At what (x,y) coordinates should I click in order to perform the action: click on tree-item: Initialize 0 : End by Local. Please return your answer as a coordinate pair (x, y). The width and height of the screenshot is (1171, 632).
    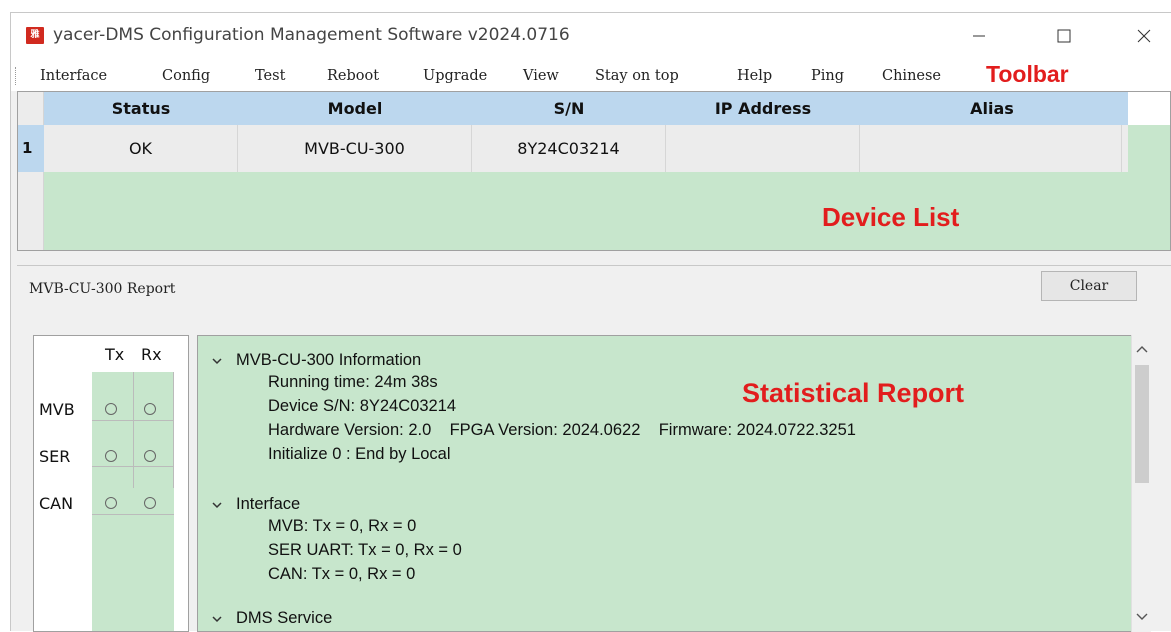
    Looking at the image, I should click on (359, 454).